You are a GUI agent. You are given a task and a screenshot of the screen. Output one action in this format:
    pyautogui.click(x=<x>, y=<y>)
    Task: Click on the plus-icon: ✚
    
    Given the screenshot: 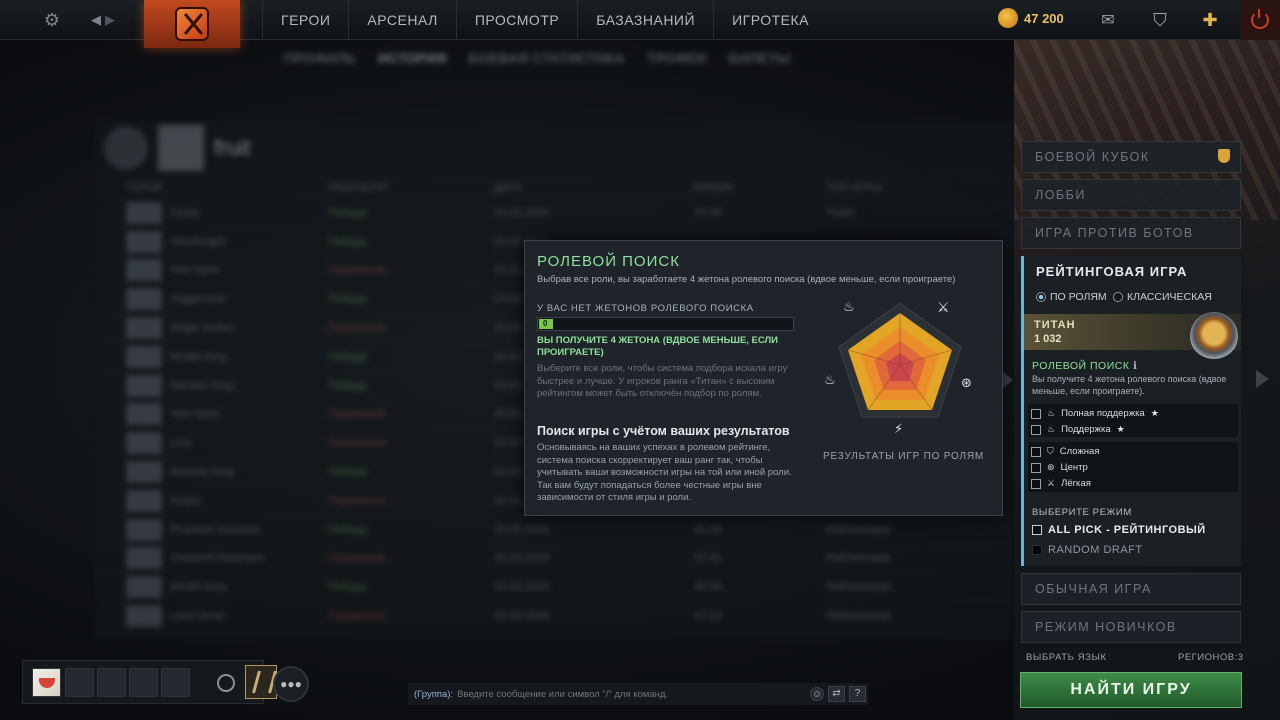 What is the action you would take?
    pyautogui.click(x=1210, y=20)
    